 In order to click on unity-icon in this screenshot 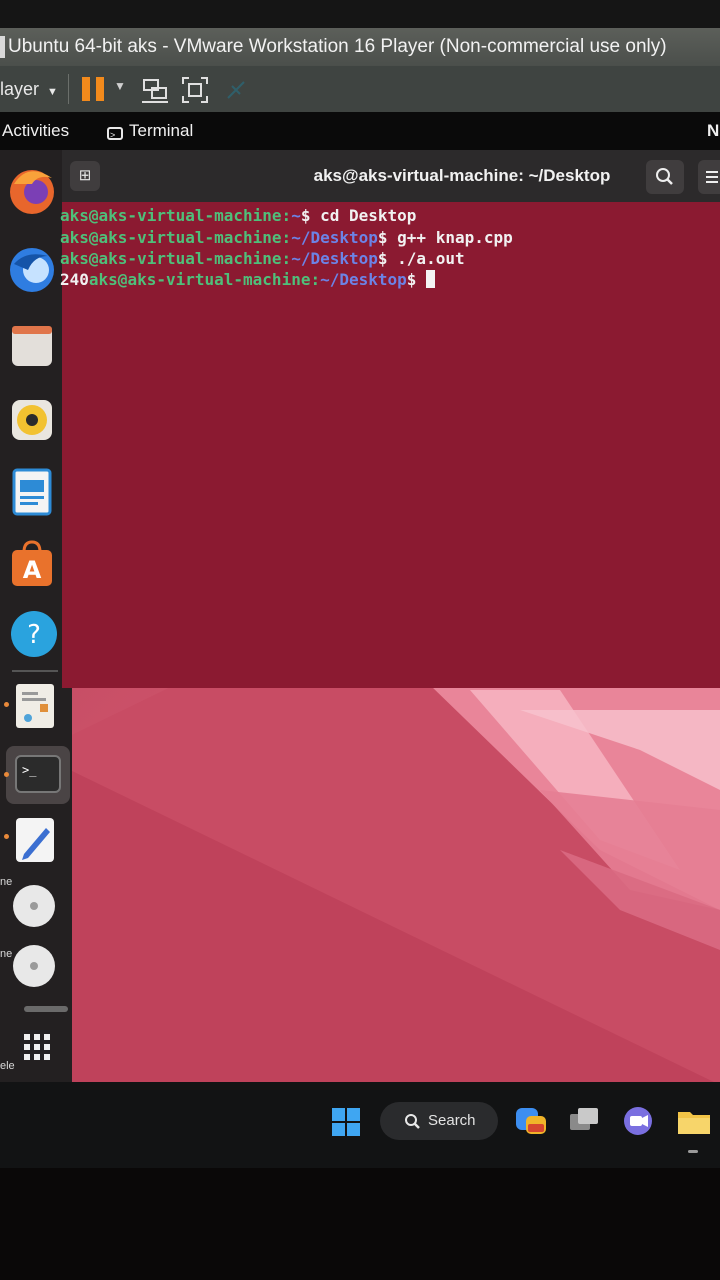, I will do `click(236, 90)`.